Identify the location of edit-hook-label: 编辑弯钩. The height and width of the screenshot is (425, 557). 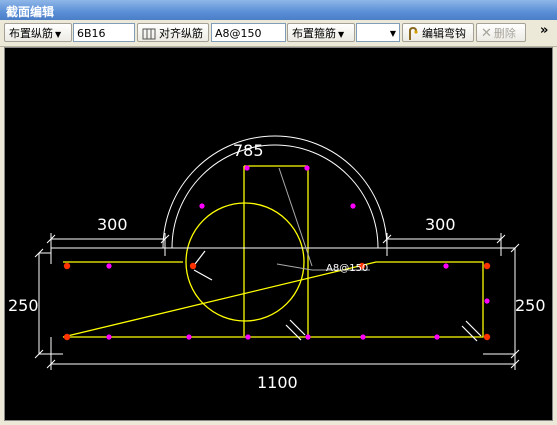
(444, 33).